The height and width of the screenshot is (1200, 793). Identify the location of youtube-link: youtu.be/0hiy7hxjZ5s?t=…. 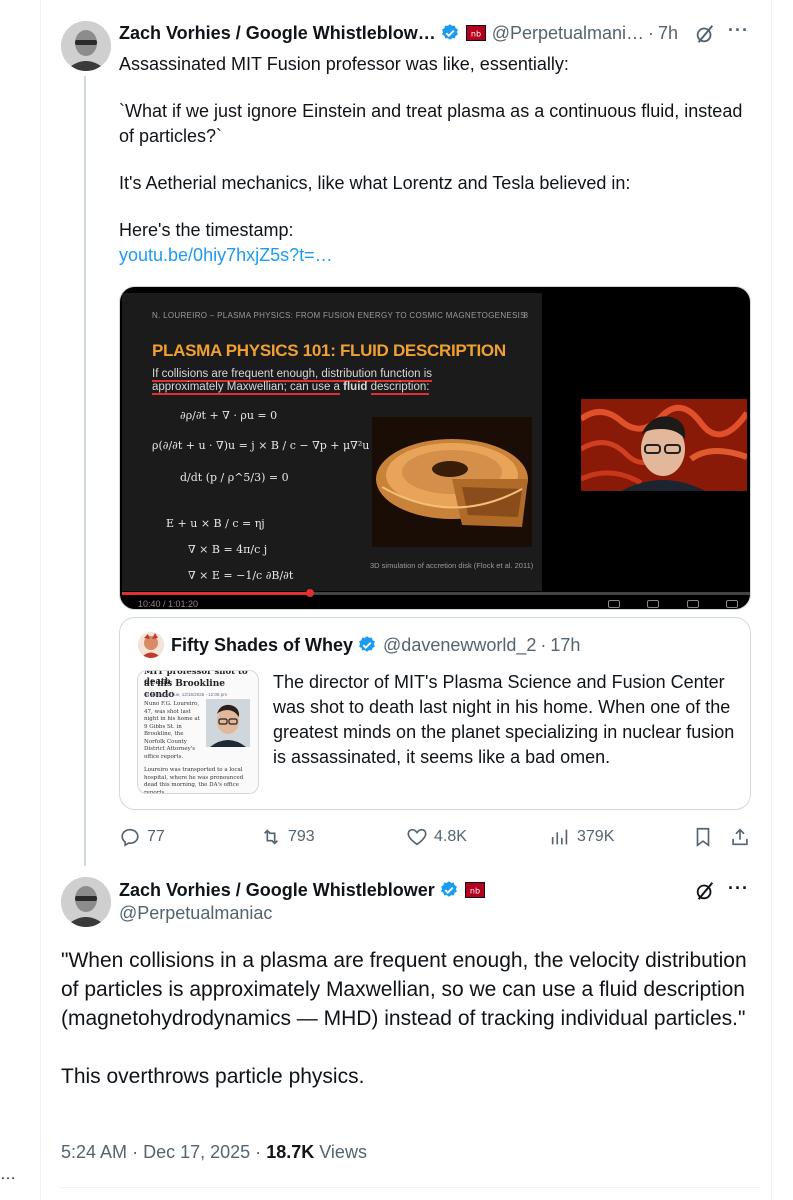
(439, 255).